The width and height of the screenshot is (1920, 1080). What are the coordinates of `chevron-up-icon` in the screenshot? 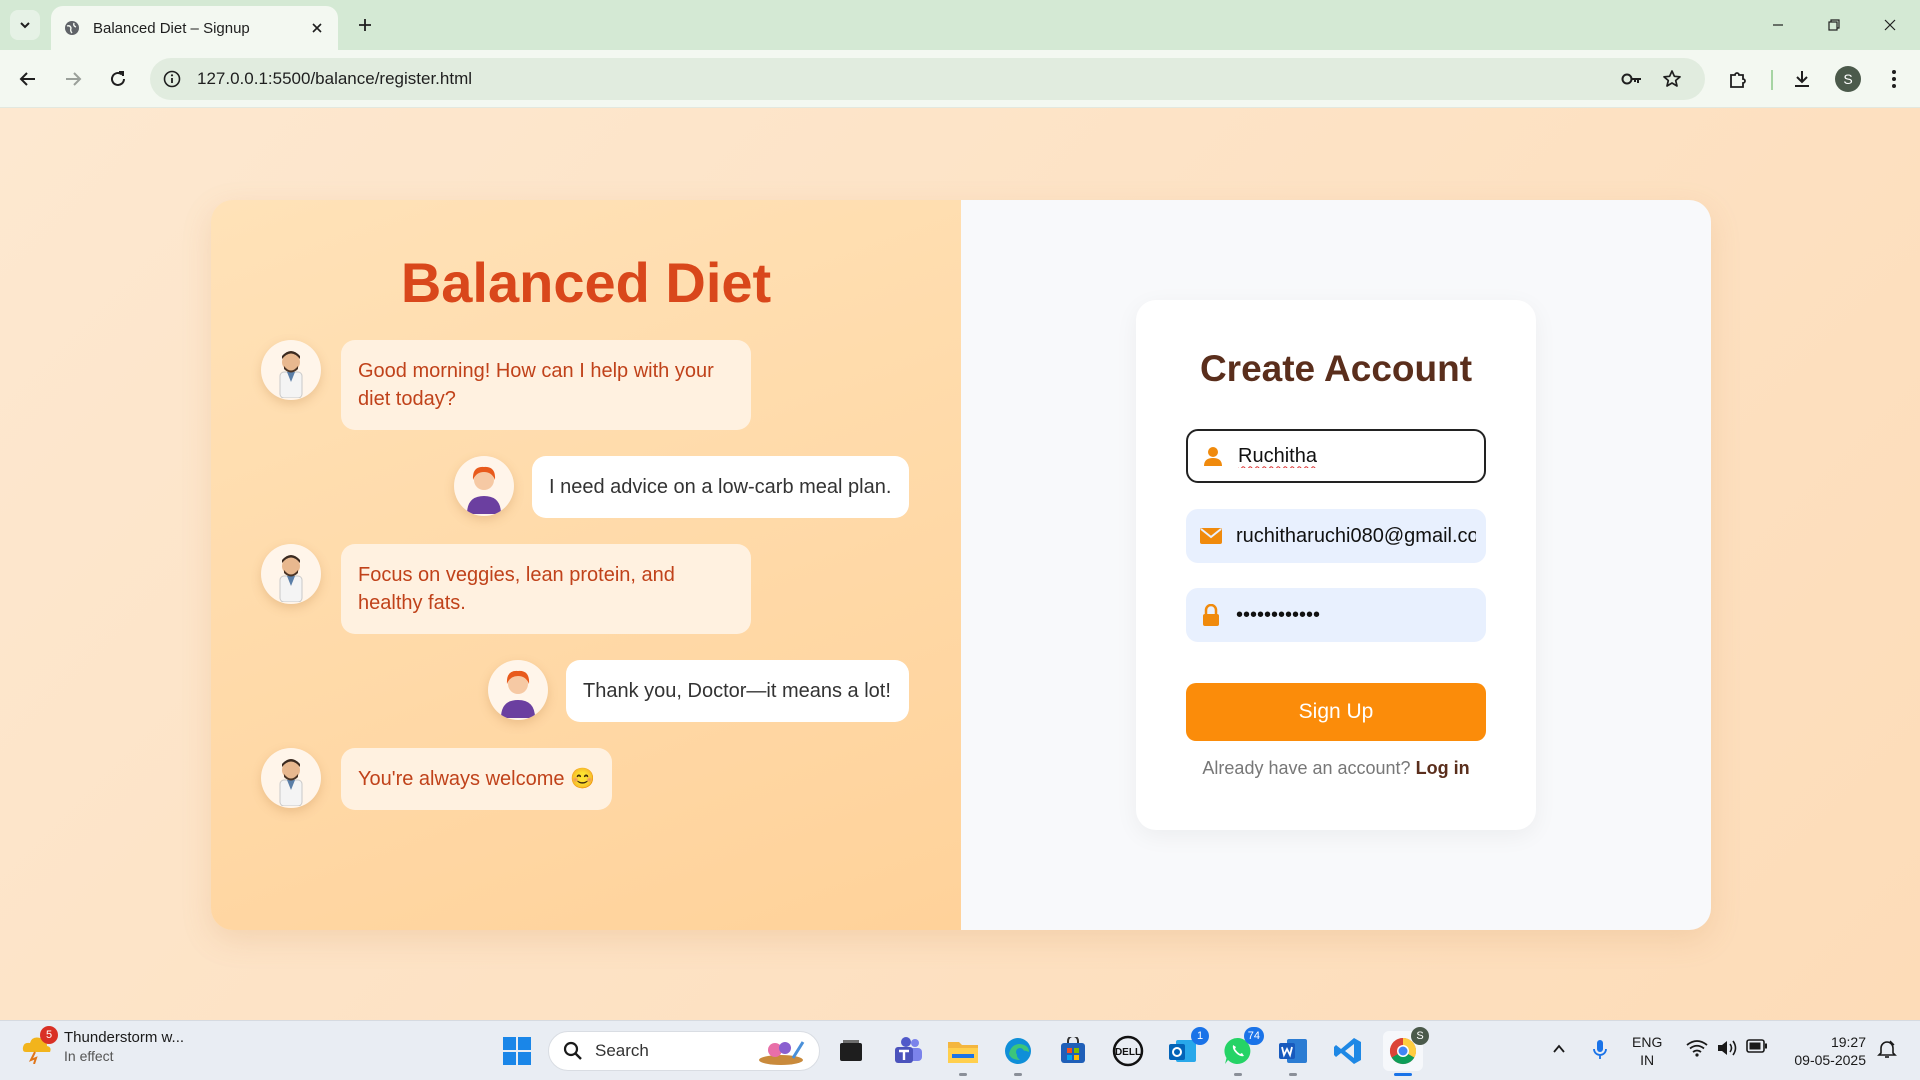 It's located at (1559, 1048).